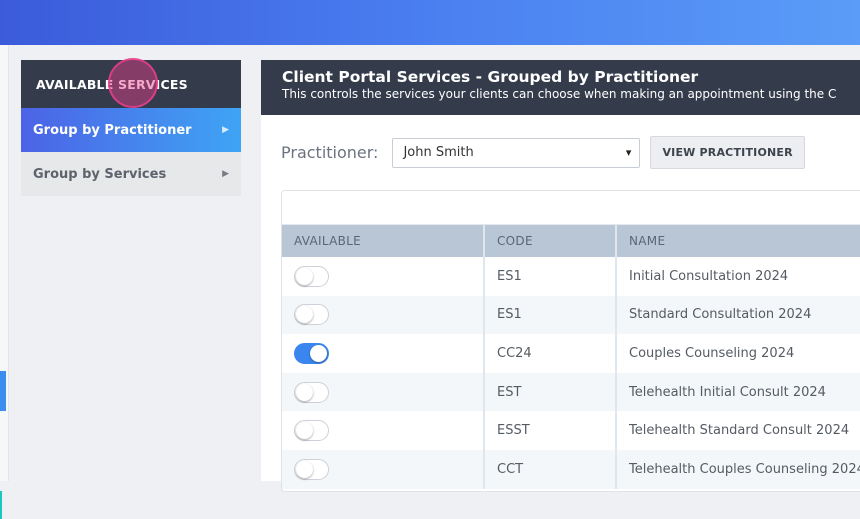 Image resolution: width=860 pixels, height=519 pixels. Describe the element at coordinates (550, 469) in the screenshot. I see `service-code: CCT` at that location.